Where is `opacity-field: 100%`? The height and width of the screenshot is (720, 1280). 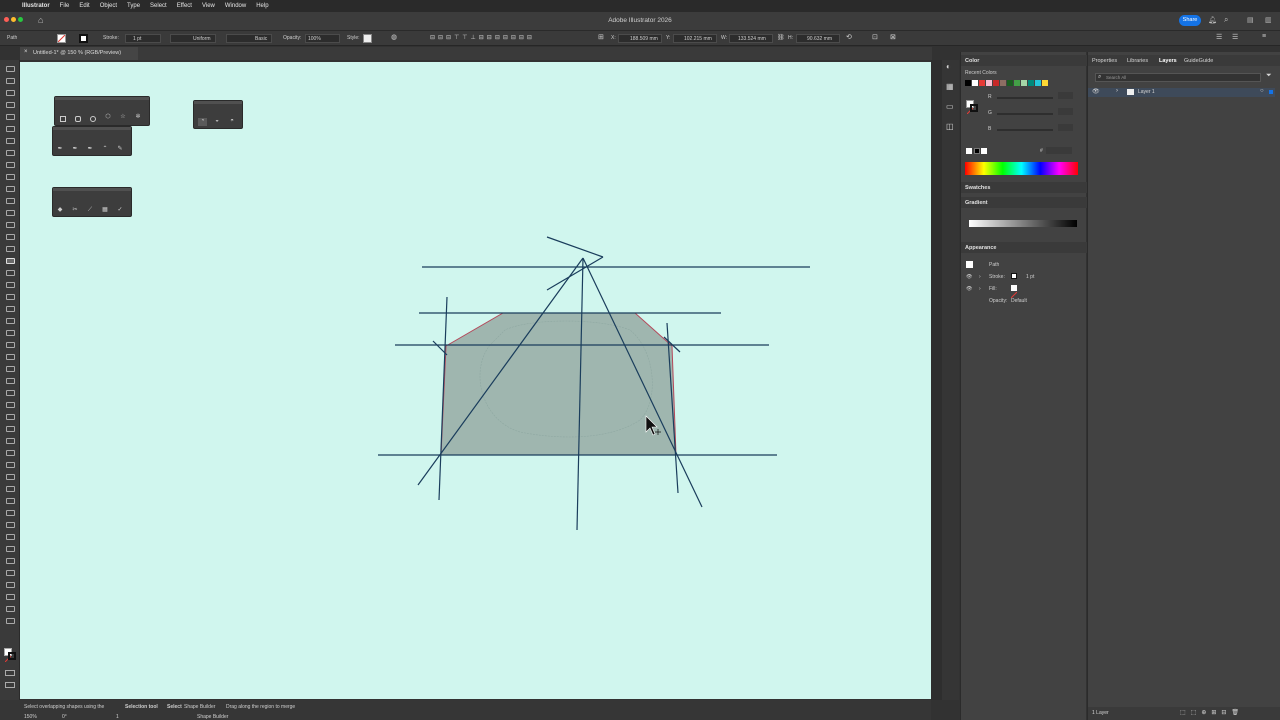
opacity-field: 100% is located at coordinates (322, 38).